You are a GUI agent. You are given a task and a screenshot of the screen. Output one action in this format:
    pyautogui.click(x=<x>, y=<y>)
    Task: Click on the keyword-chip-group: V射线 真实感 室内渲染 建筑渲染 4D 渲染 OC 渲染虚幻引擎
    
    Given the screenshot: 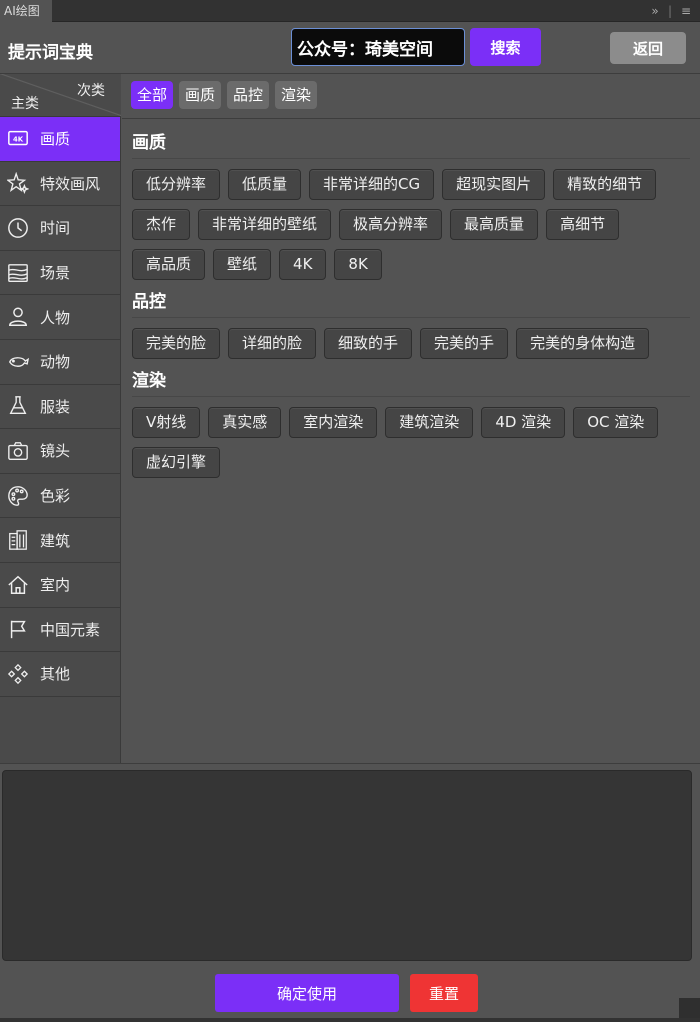 What is the action you would take?
    pyautogui.click(x=411, y=442)
    